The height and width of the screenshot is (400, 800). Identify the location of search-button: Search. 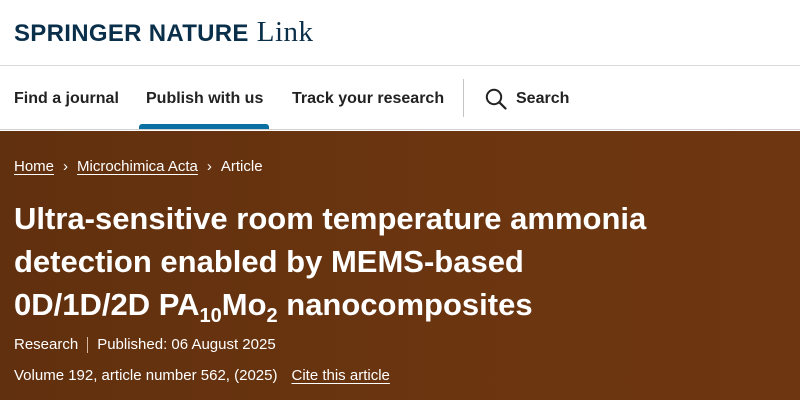
(527, 98).